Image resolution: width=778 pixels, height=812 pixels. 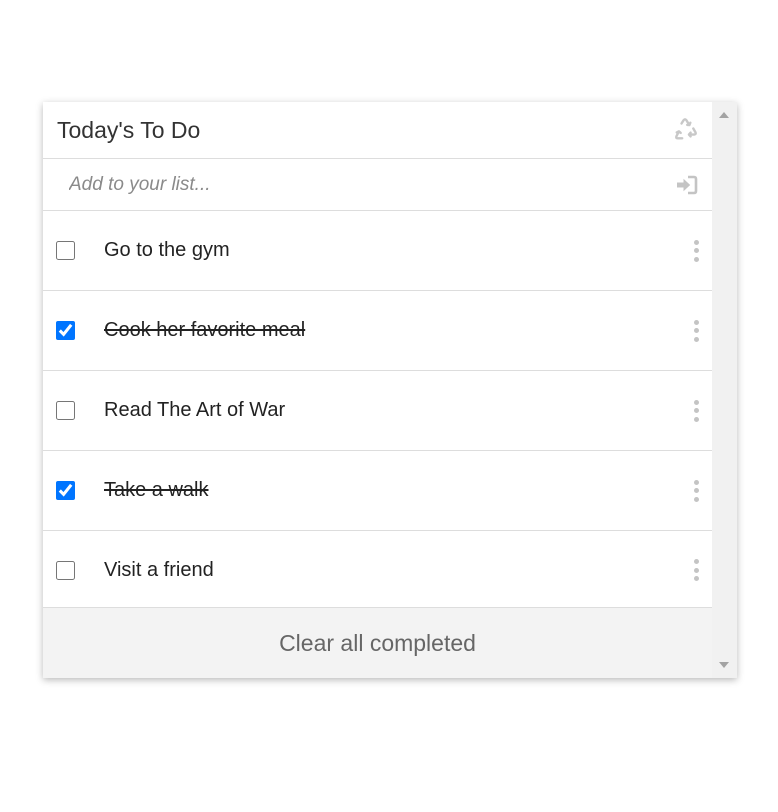 What do you see at coordinates (167, 250) in the screenshot?
I see `item-label: Go to the gym` at bounding box center [167, 250].